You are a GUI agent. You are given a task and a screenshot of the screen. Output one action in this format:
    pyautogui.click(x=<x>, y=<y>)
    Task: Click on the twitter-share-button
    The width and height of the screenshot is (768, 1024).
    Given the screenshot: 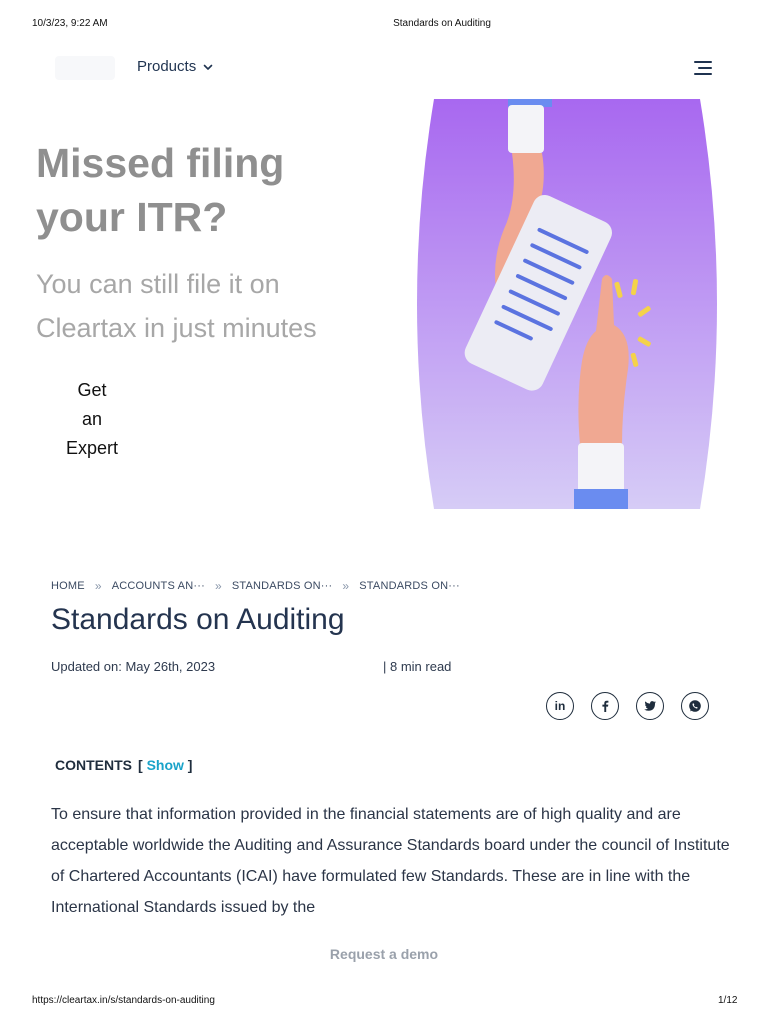 What is the action you would take?
    pyautogui.click(x=650, y=706)
    